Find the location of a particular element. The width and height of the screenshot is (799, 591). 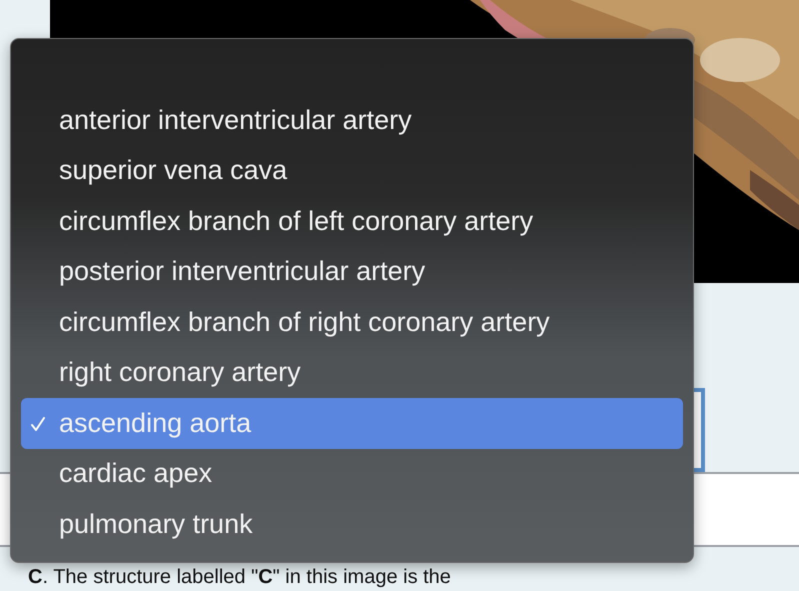

question-text: C. The structure labelled "C" in this image is the is located at coordinates (239, 577).